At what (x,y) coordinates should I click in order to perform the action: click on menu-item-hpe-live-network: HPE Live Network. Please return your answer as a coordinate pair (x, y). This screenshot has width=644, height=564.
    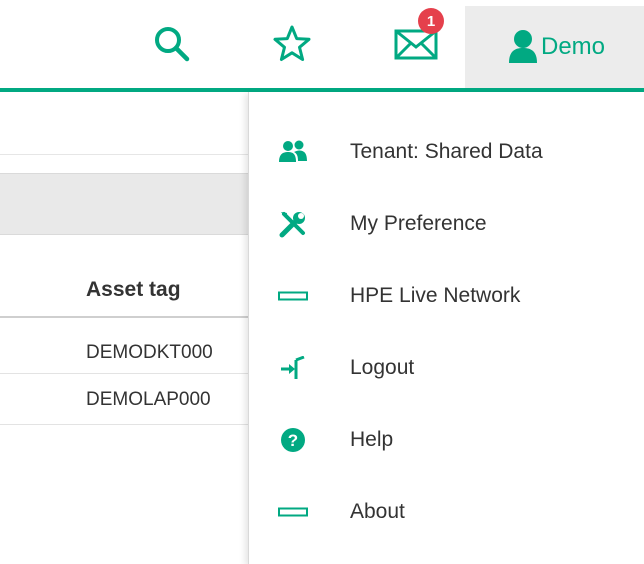
    Looking at the image, I should click on (446, 296).